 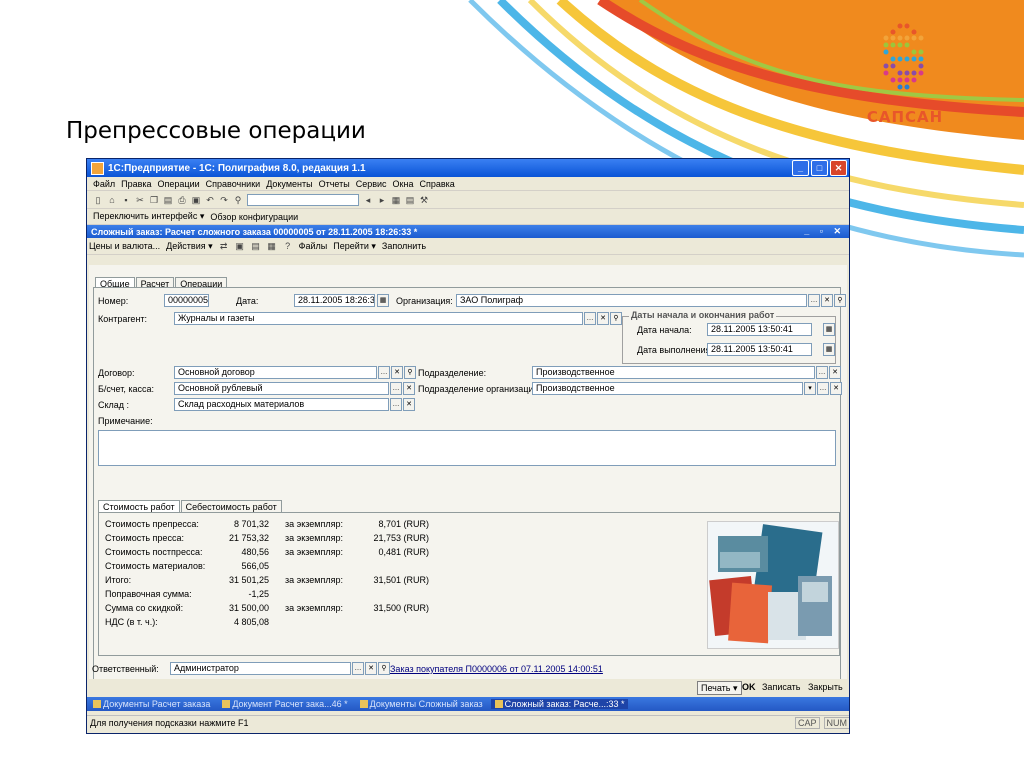 What do you see at coordinates (240, 246) in the screenshot?
I see `toolbar-icon-2: ▣` at bounding box center [240, 246].